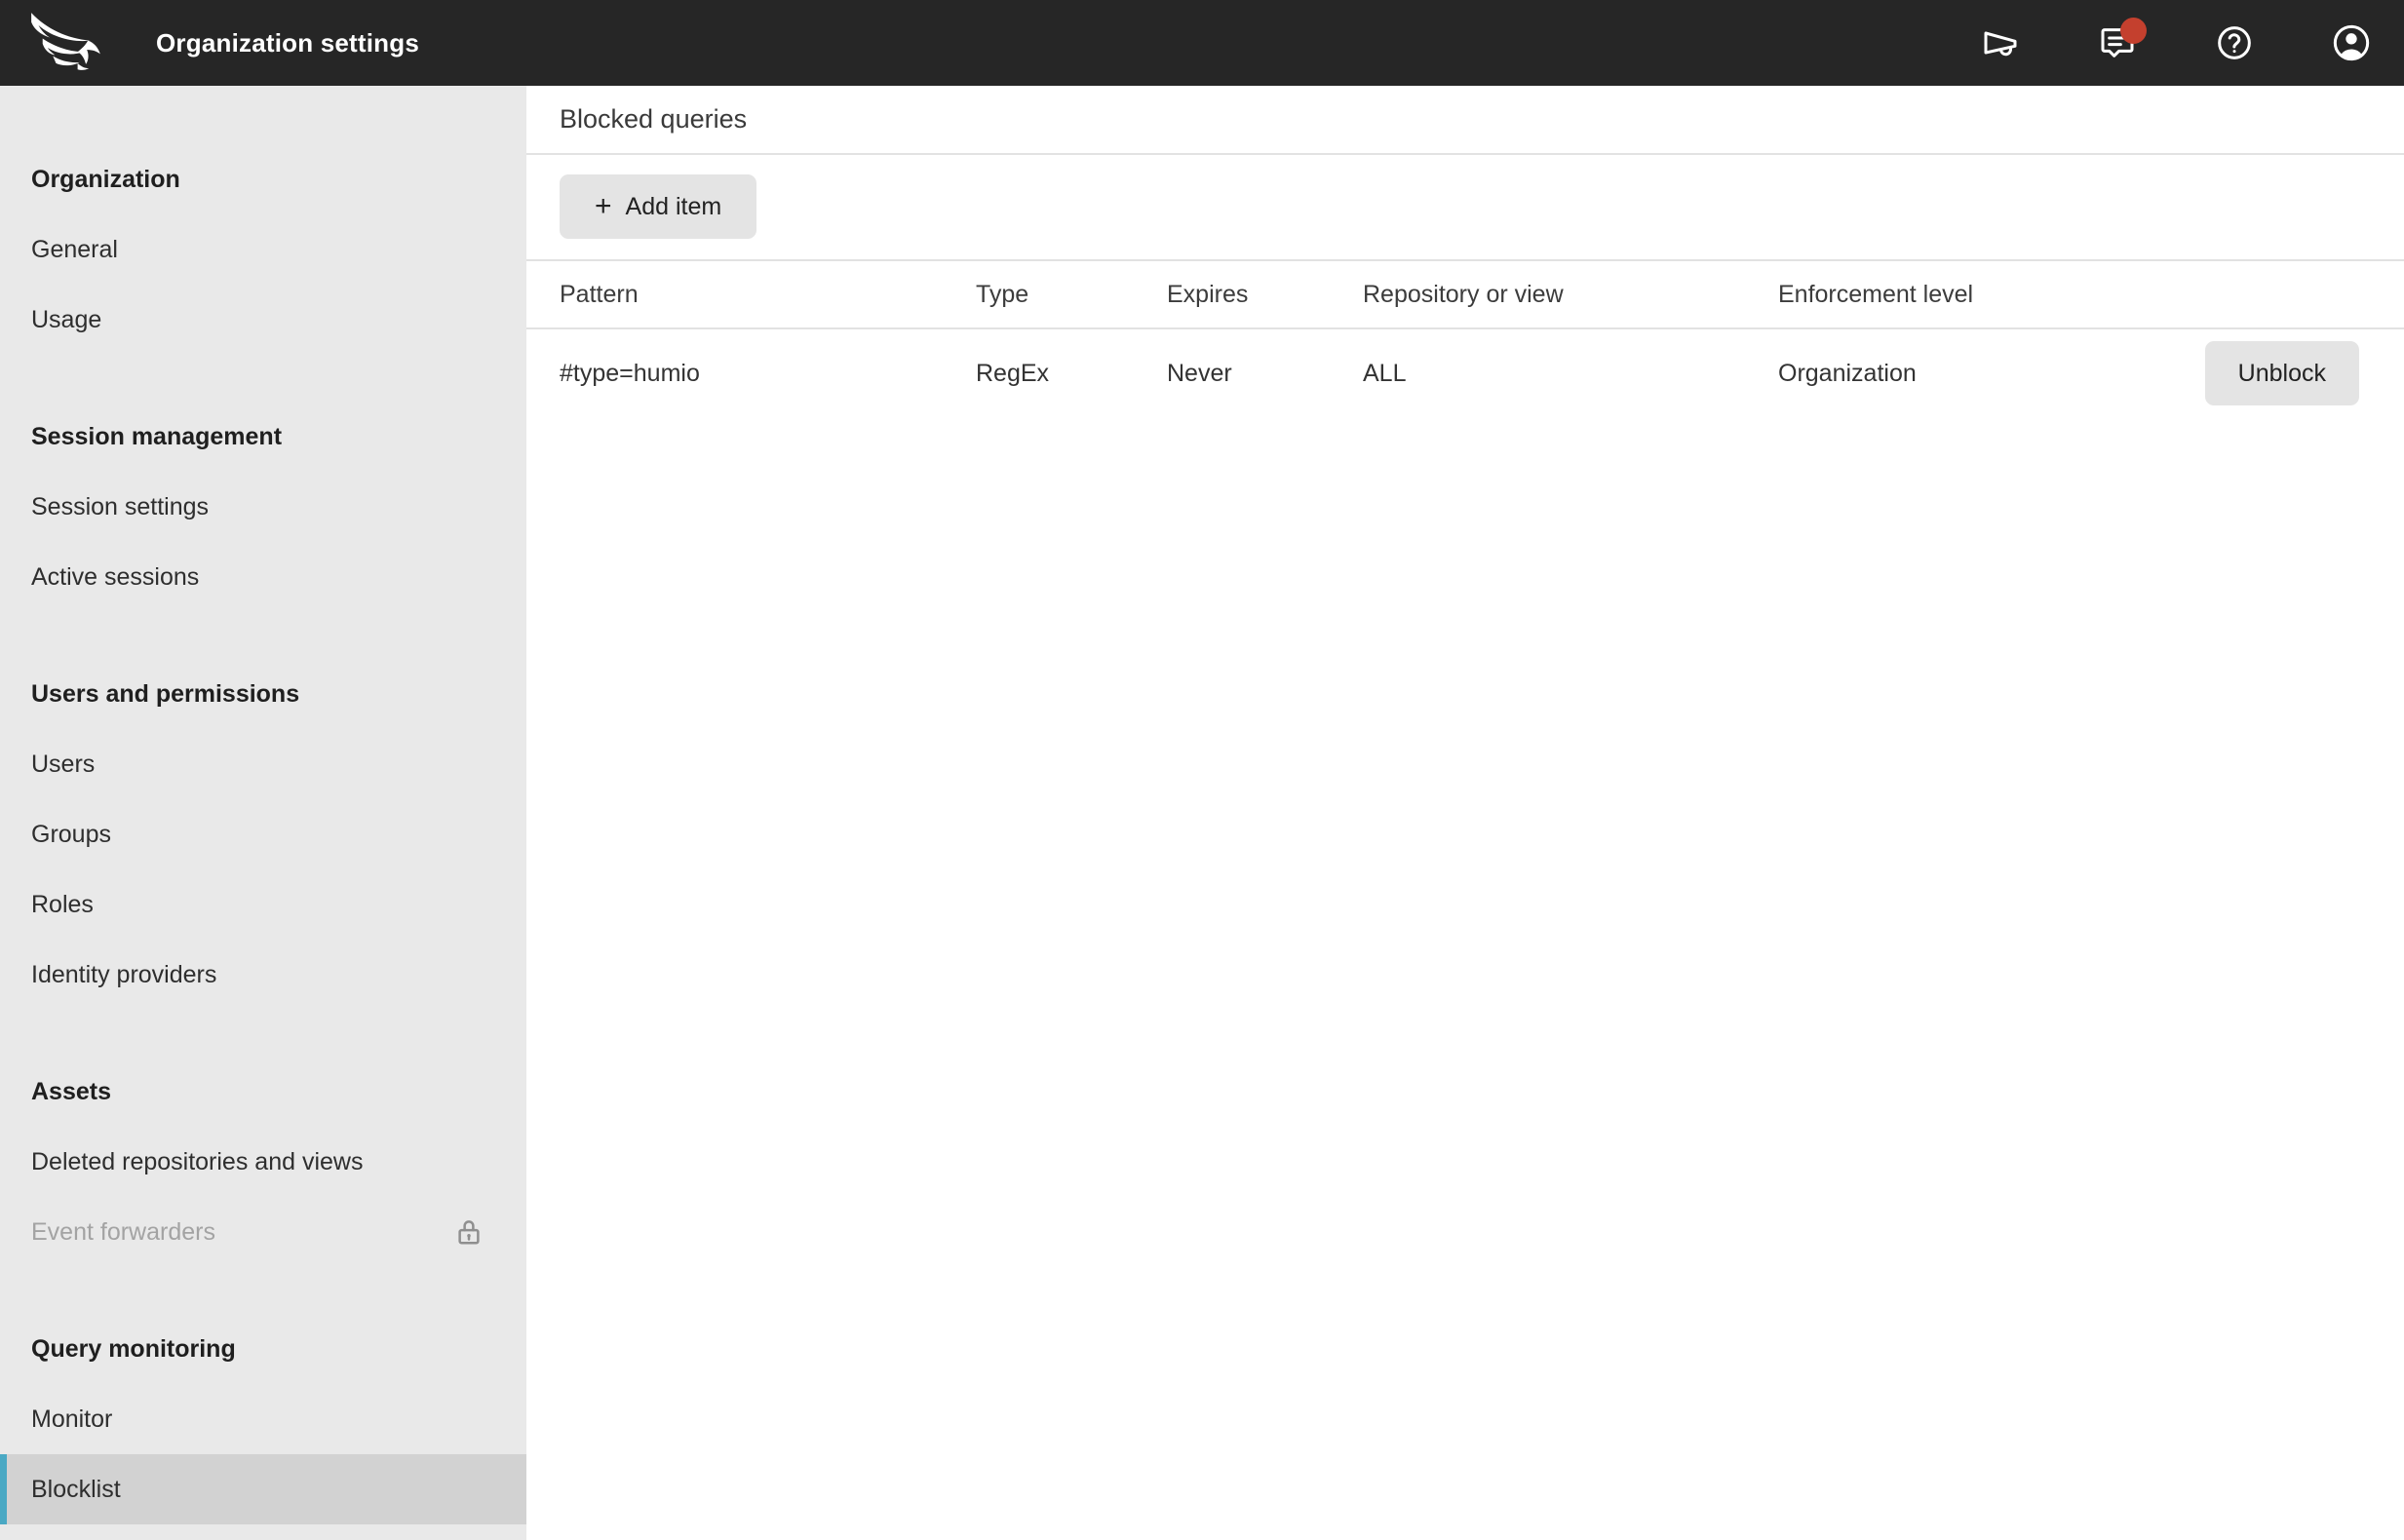  What do you see at coordinates (603, 206) in the screenshot?
I see `plus-icon: +` at bounding box center [603, 206].